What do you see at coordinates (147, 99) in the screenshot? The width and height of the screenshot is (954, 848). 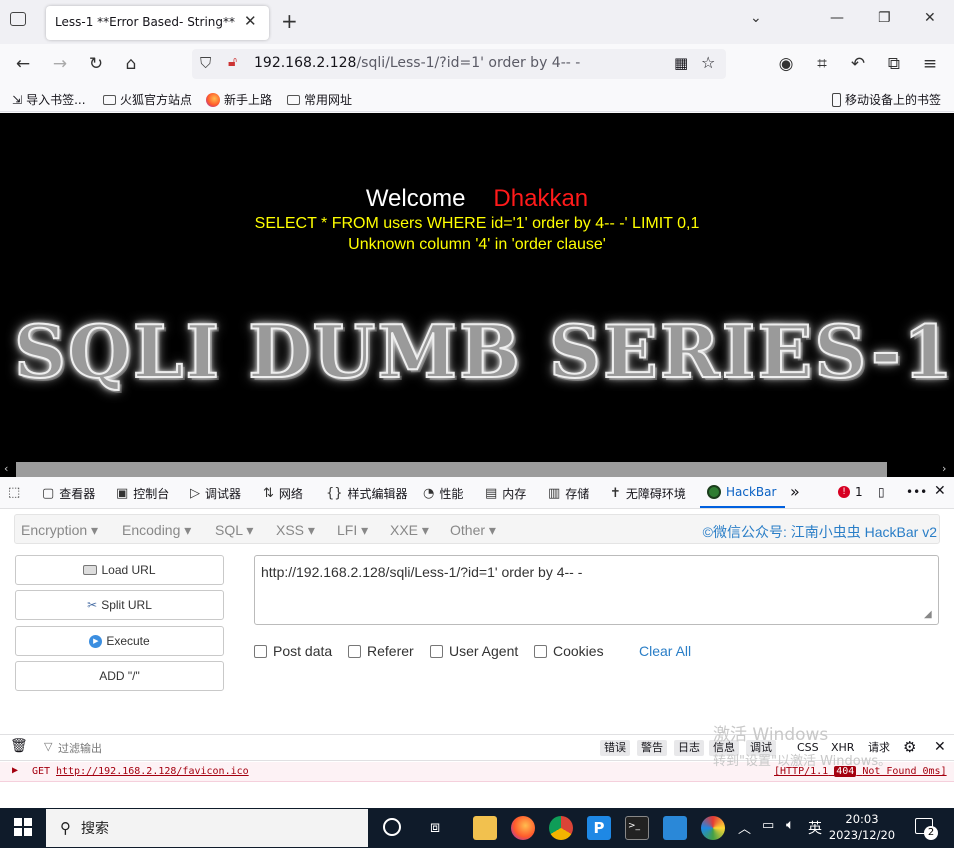 I see `bookmark-firefox-site: 火狐官方站点` at bounding box center [147, 99].